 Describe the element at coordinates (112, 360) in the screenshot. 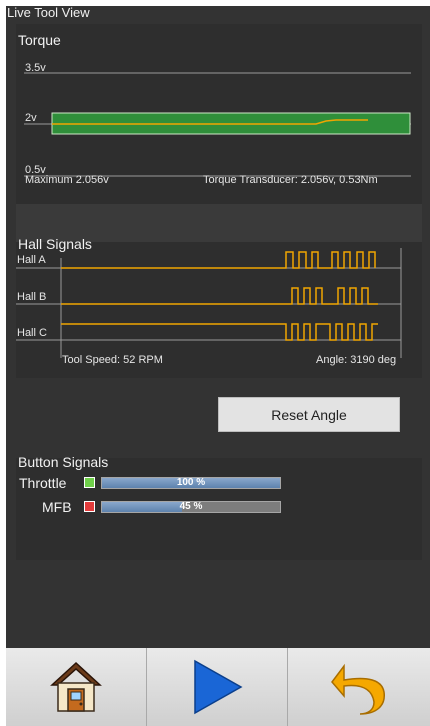

I see `tool-speed-readout: Tool Speed: 52 RPM` at that location.